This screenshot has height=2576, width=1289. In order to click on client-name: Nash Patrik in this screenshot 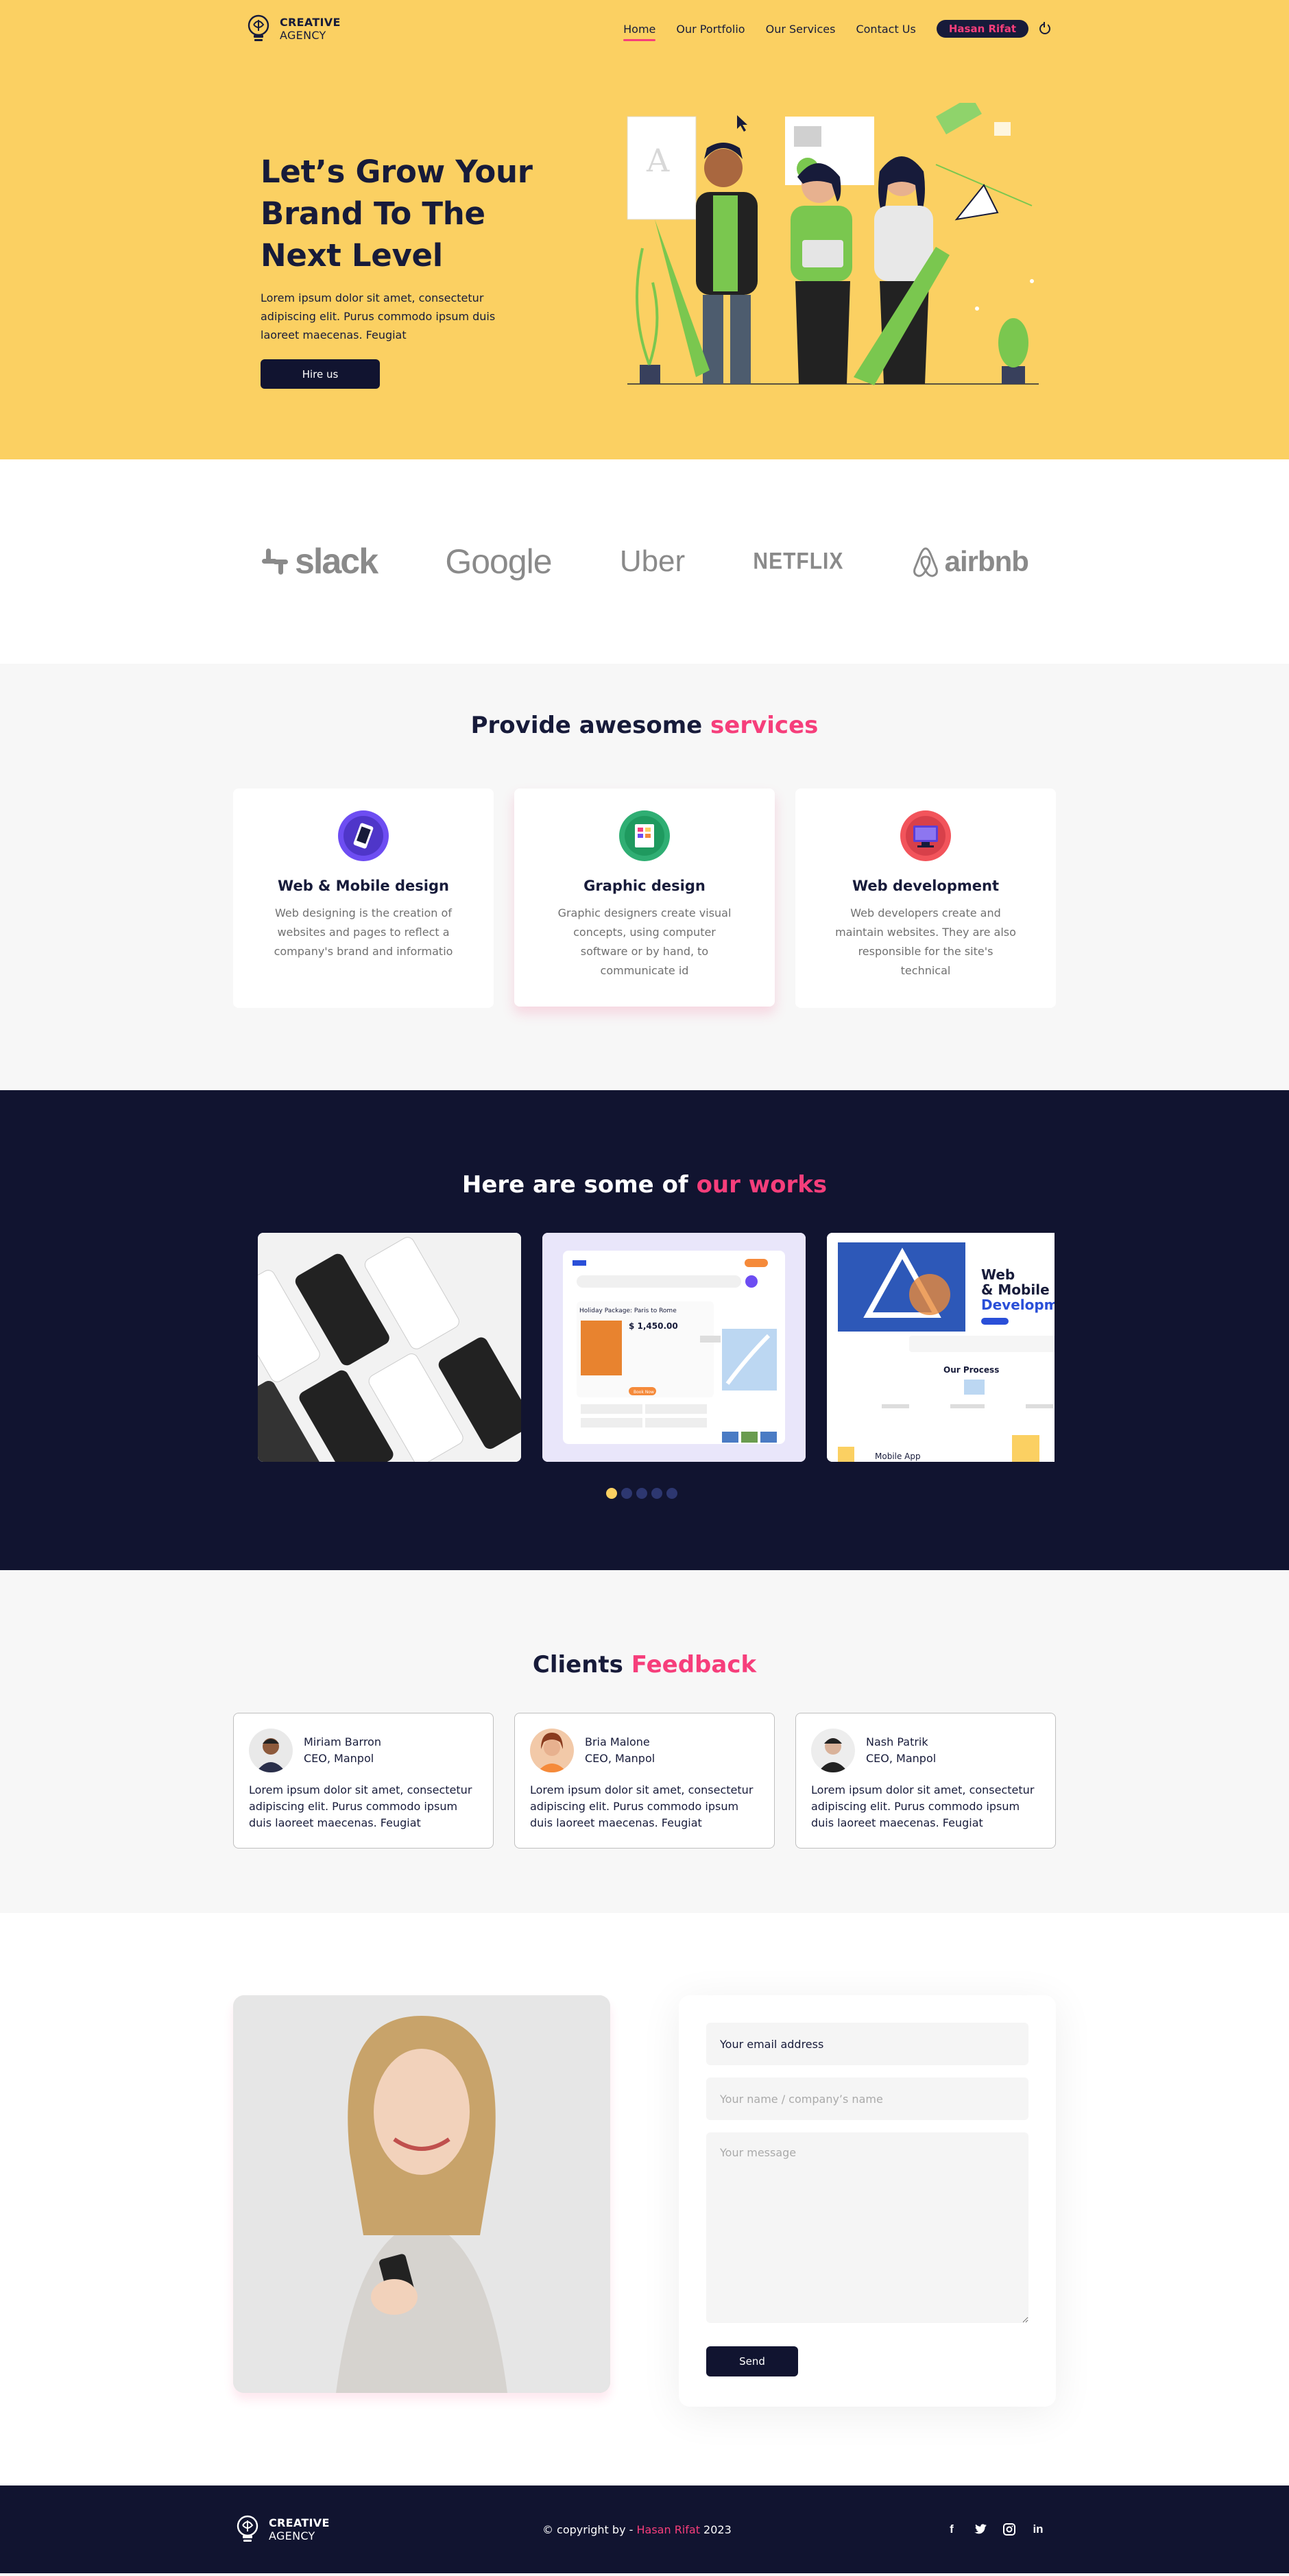, I will do `click(897, 1742)`.